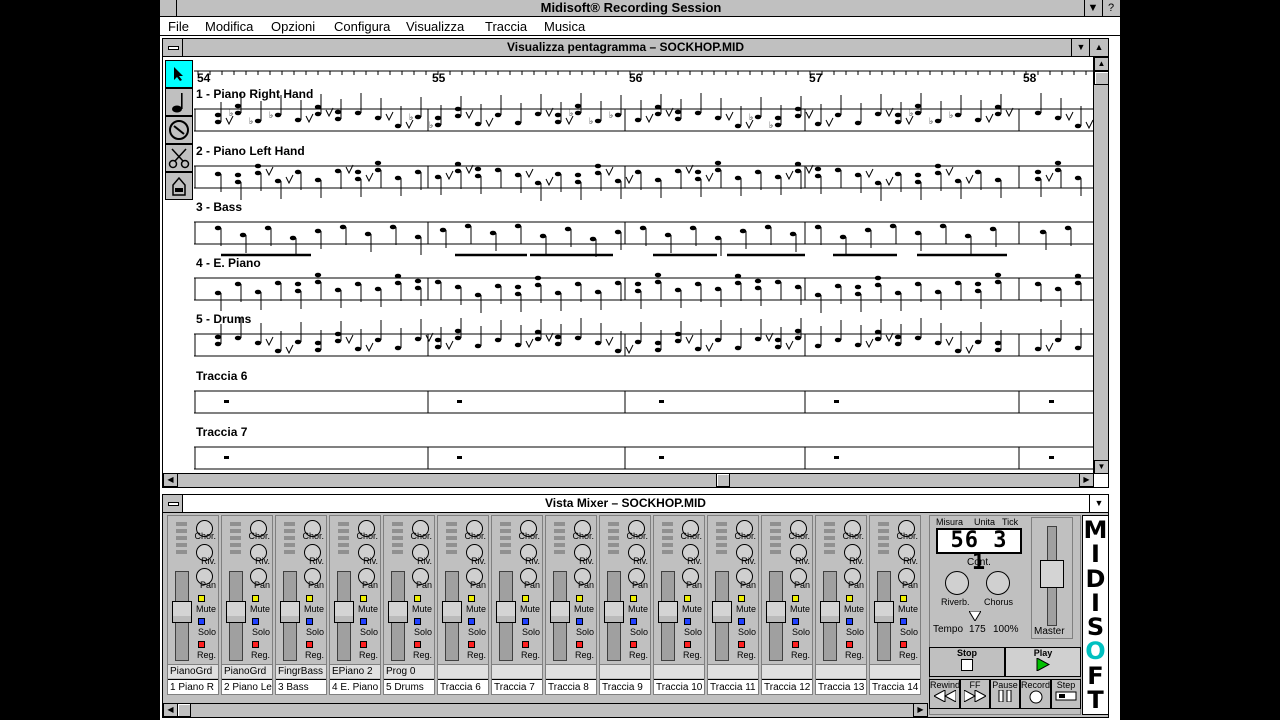  I want to click on mixer-scroll-left-arrow: ◀, so click(170, 710).